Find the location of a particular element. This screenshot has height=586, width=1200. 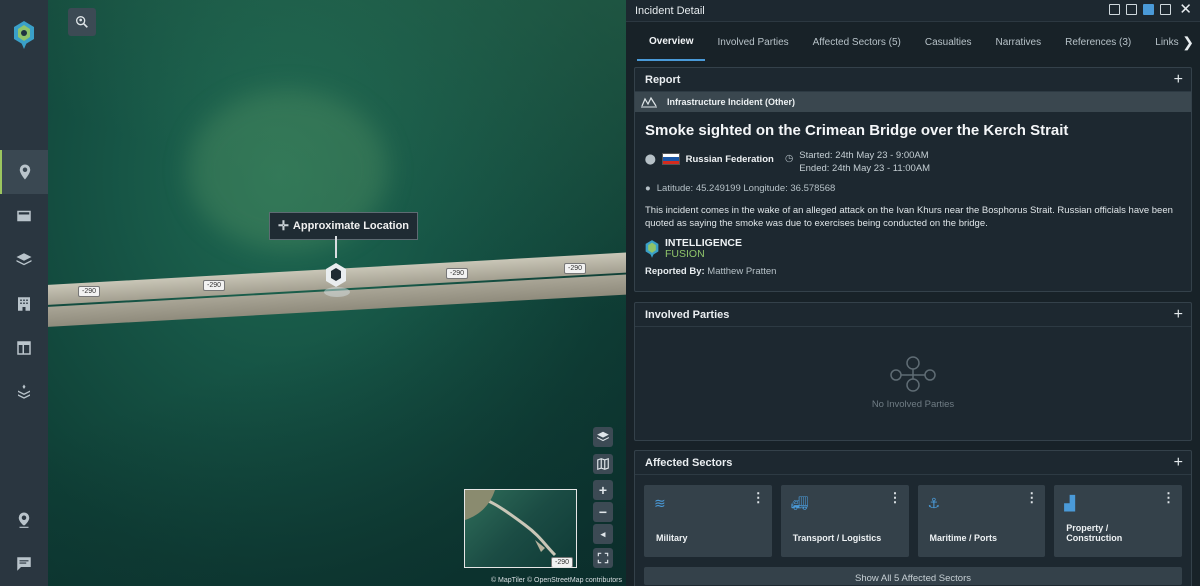

view-split-icon is located at coordinates (1132, 9).